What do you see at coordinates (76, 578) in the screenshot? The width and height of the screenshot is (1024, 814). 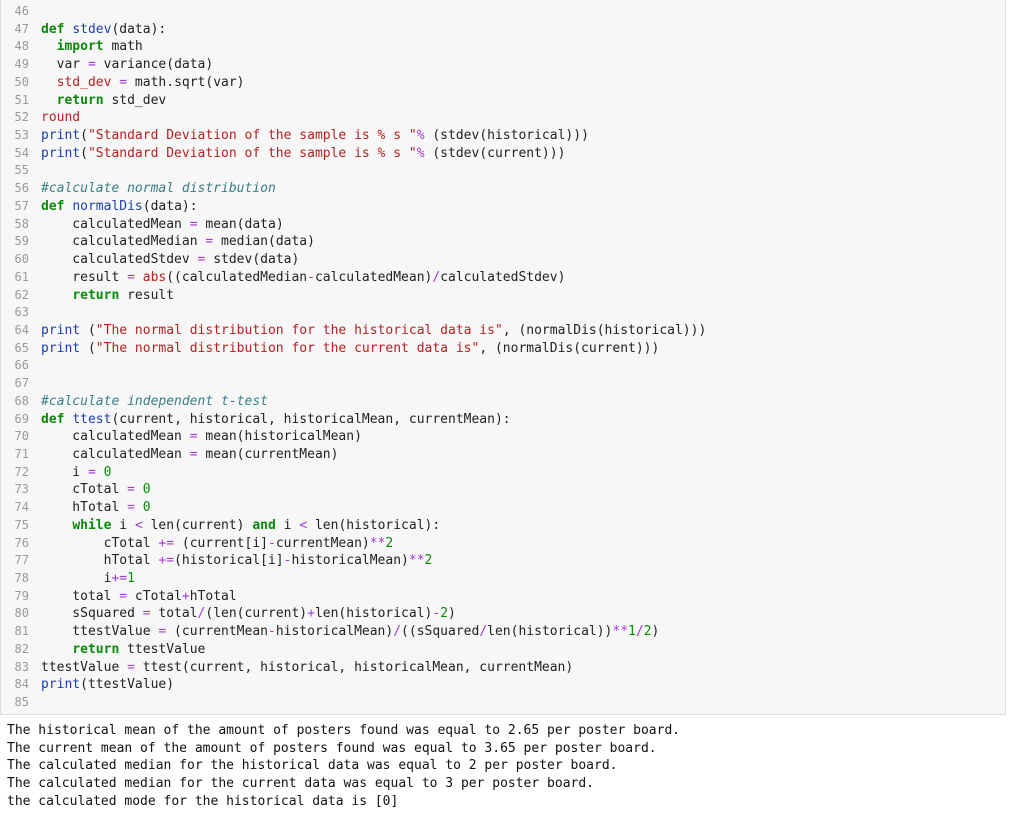 I see `code-token: i` at bounding box center [76, 578].